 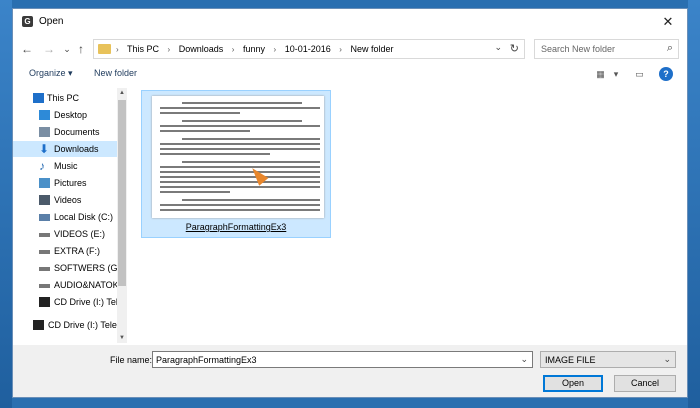 I want to click on sidebar-item-downloads: ⬇ Downloads, so click(x=65, y=149).